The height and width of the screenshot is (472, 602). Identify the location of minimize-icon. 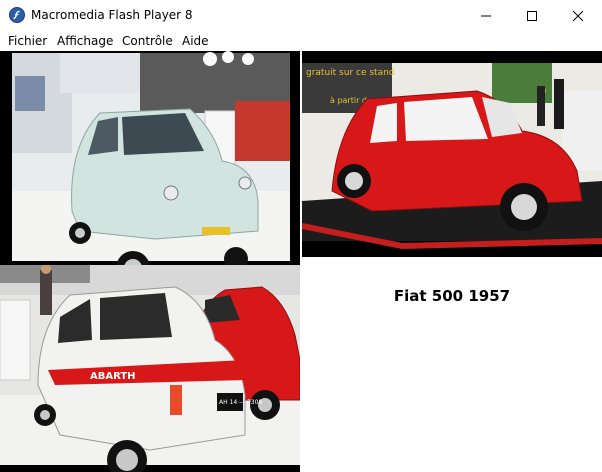
(486, 16).